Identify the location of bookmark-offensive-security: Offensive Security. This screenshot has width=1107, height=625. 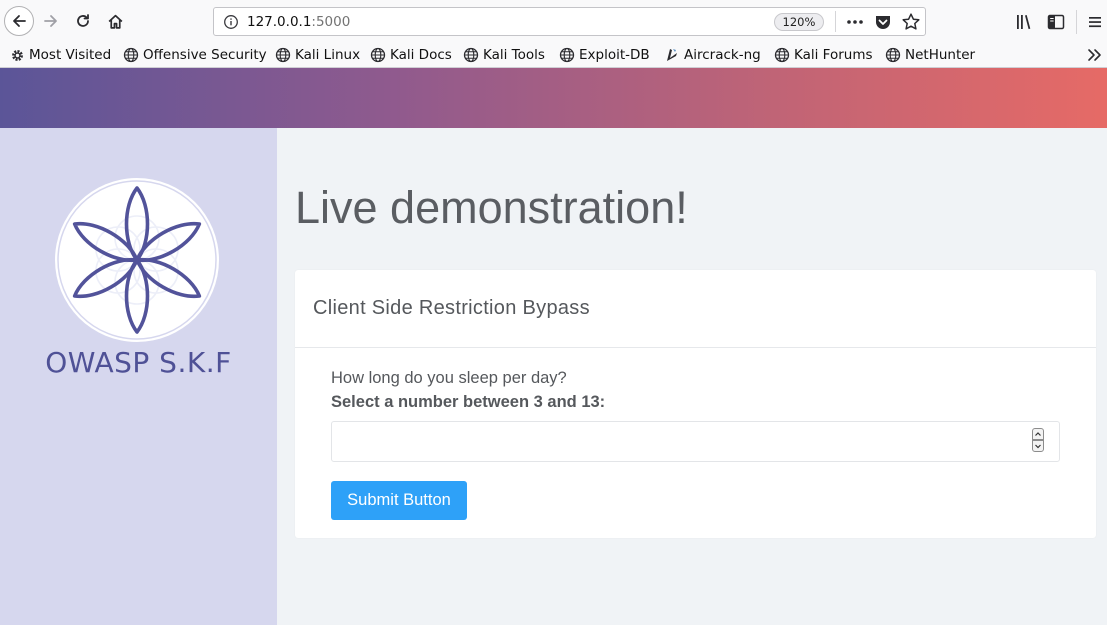
(195, 55).